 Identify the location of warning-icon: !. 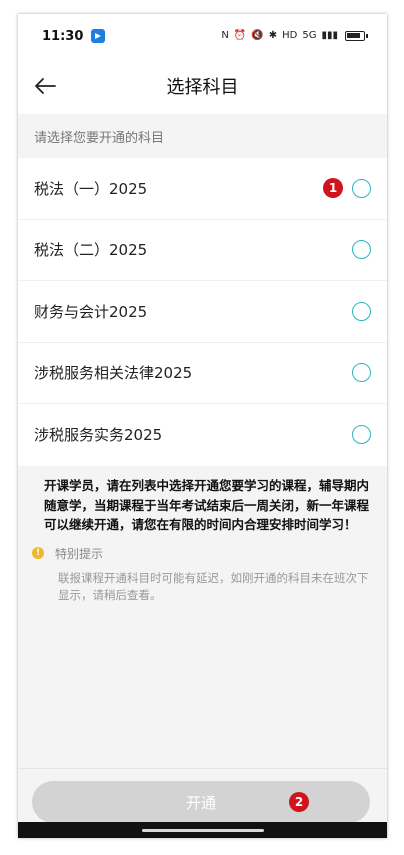
(38, 553).